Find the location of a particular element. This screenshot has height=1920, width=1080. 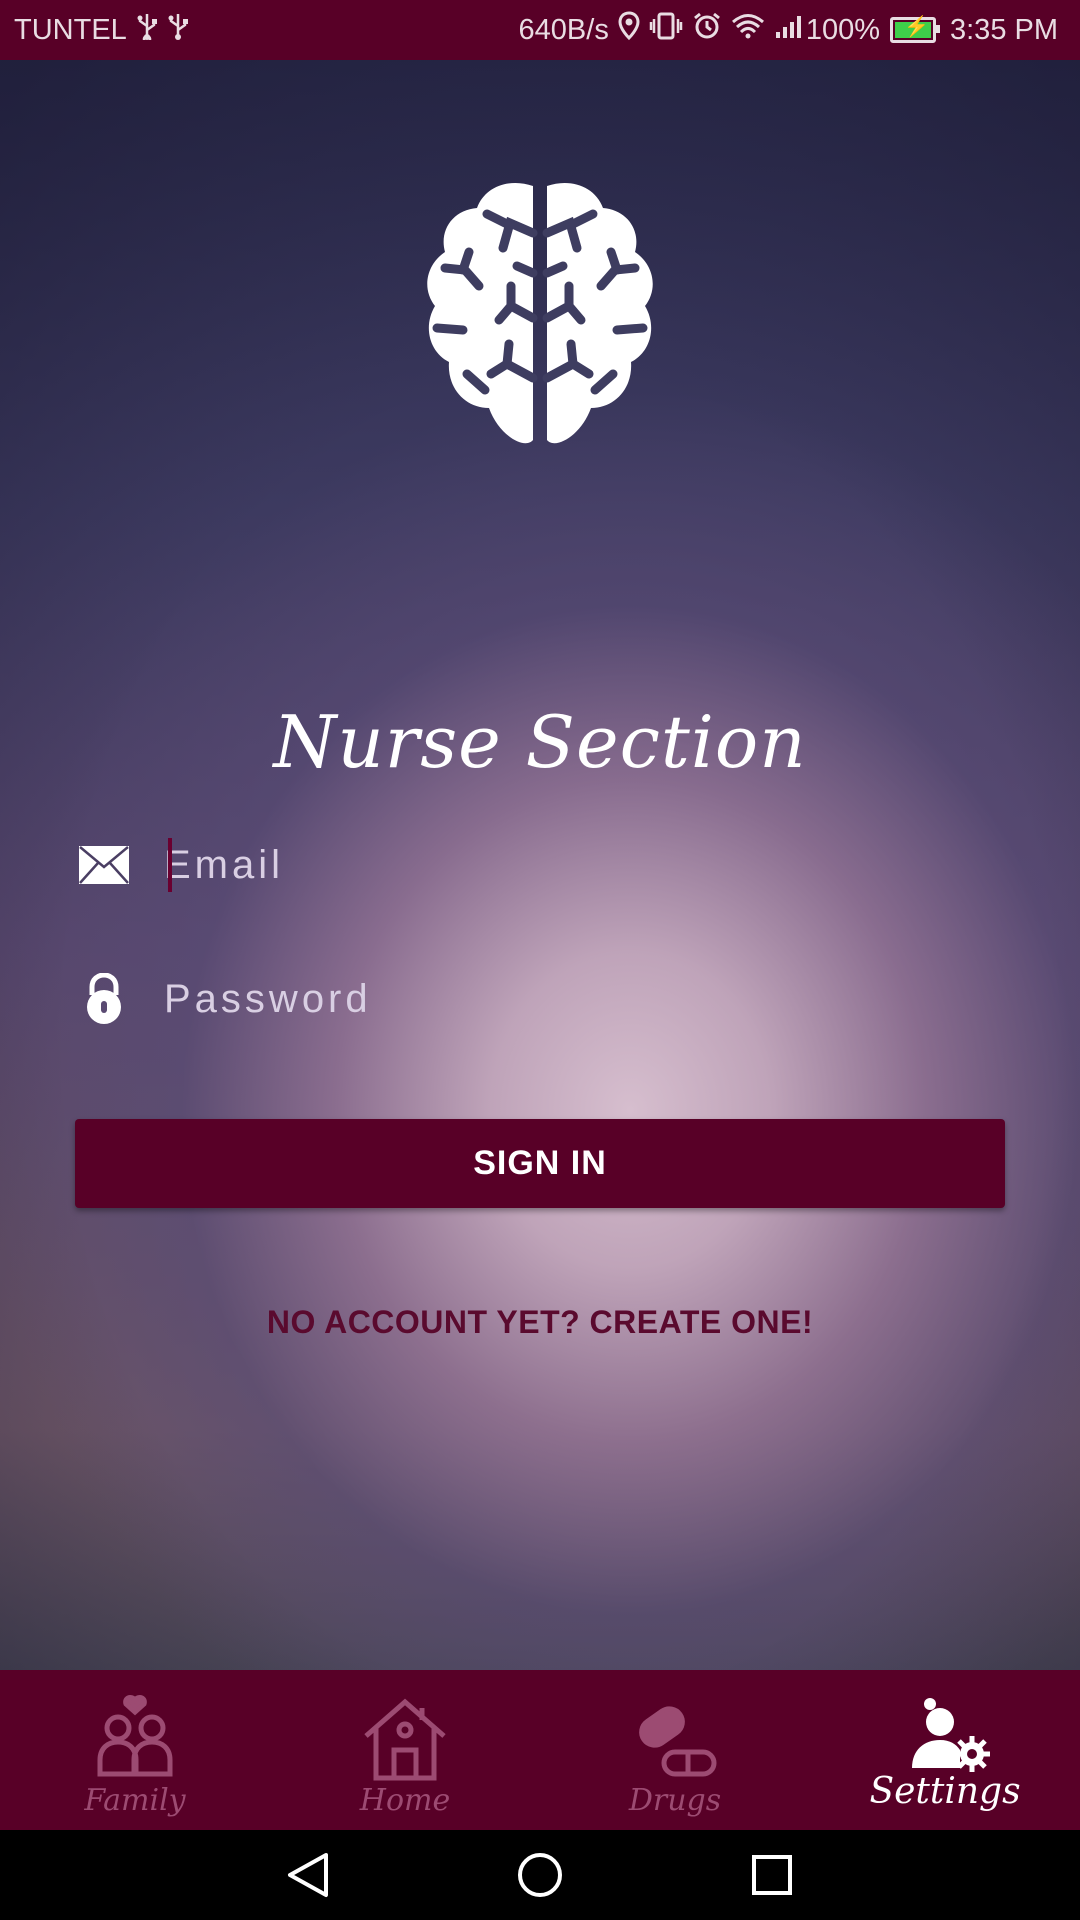

email-field-row is located at coordinates (539, 865).